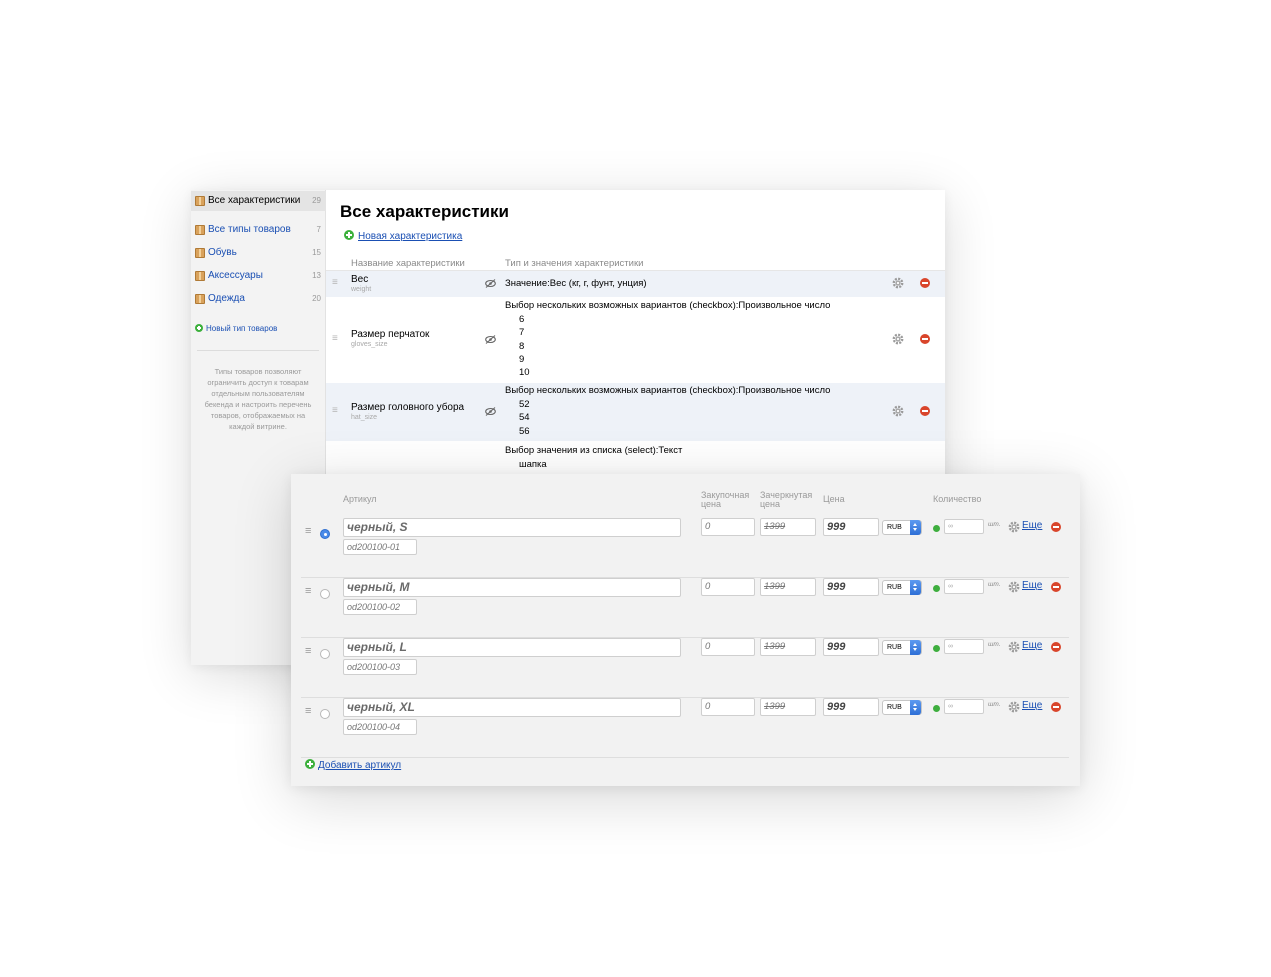 The image size is (1271, 977). What do you see at coordinates (894, 647) in the screenshot?
I see `currency-value: RUB` at bounding box center [894, 647].